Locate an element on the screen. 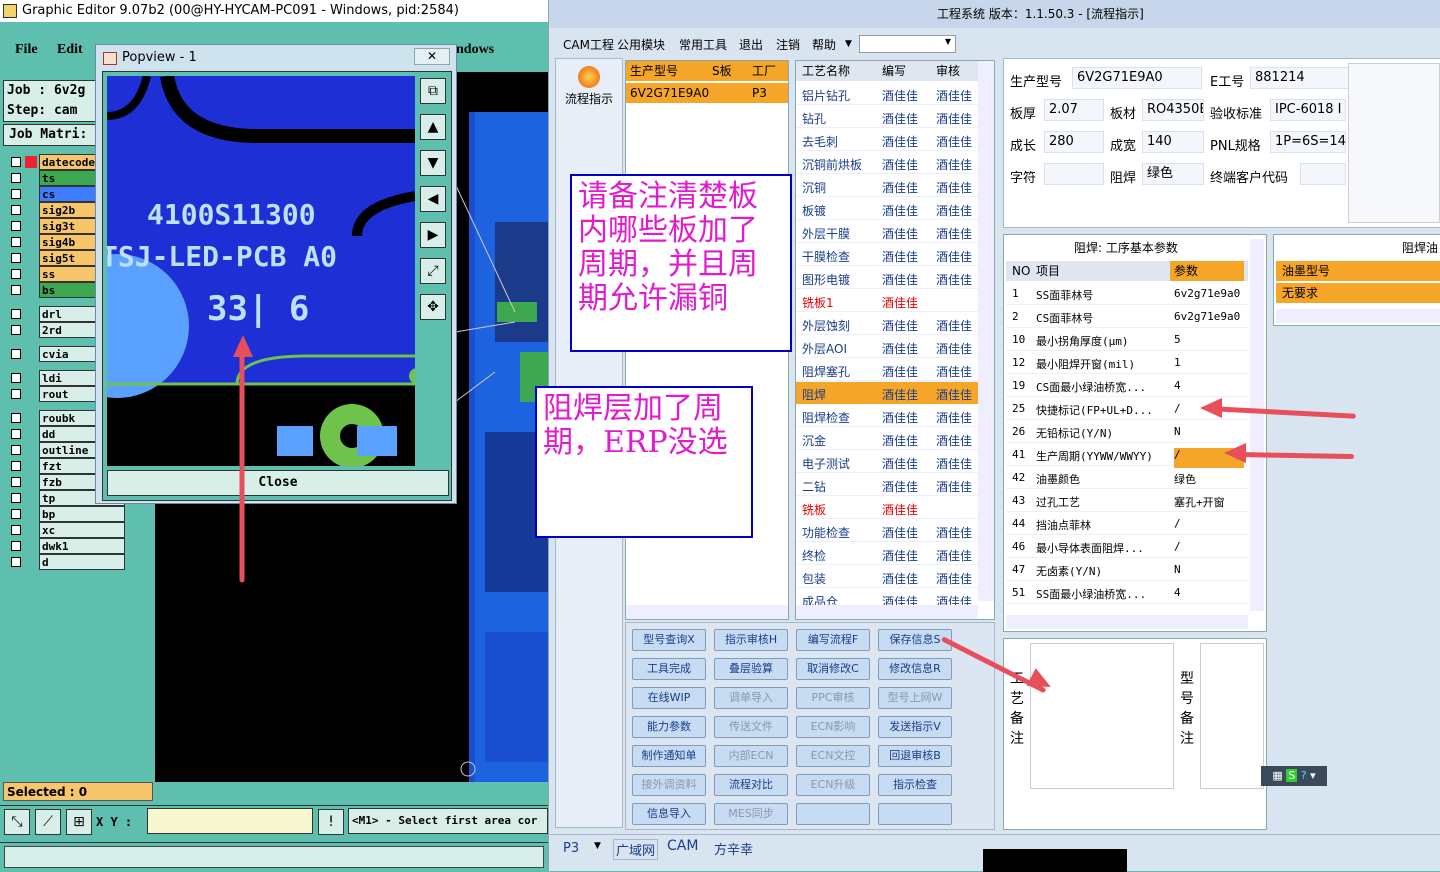 This screenshot has width=1440, height=872. table-row: 铣板 酒佳佳 is located at coordinates (887, 508).